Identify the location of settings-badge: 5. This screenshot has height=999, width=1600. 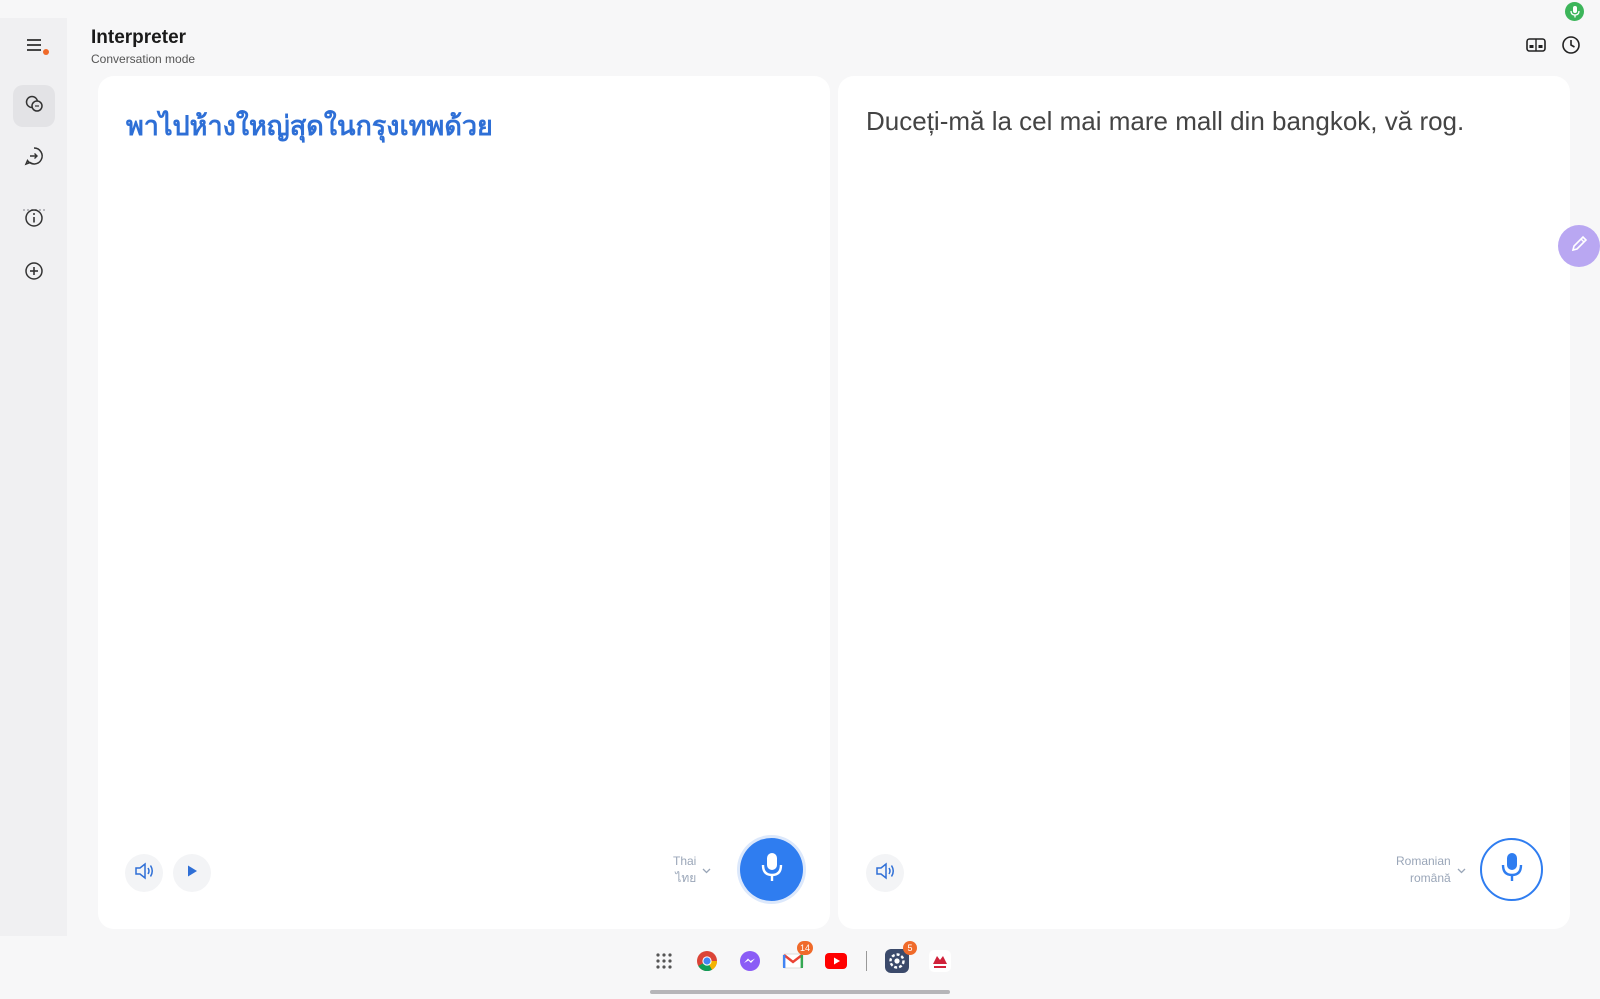
(910, 948).